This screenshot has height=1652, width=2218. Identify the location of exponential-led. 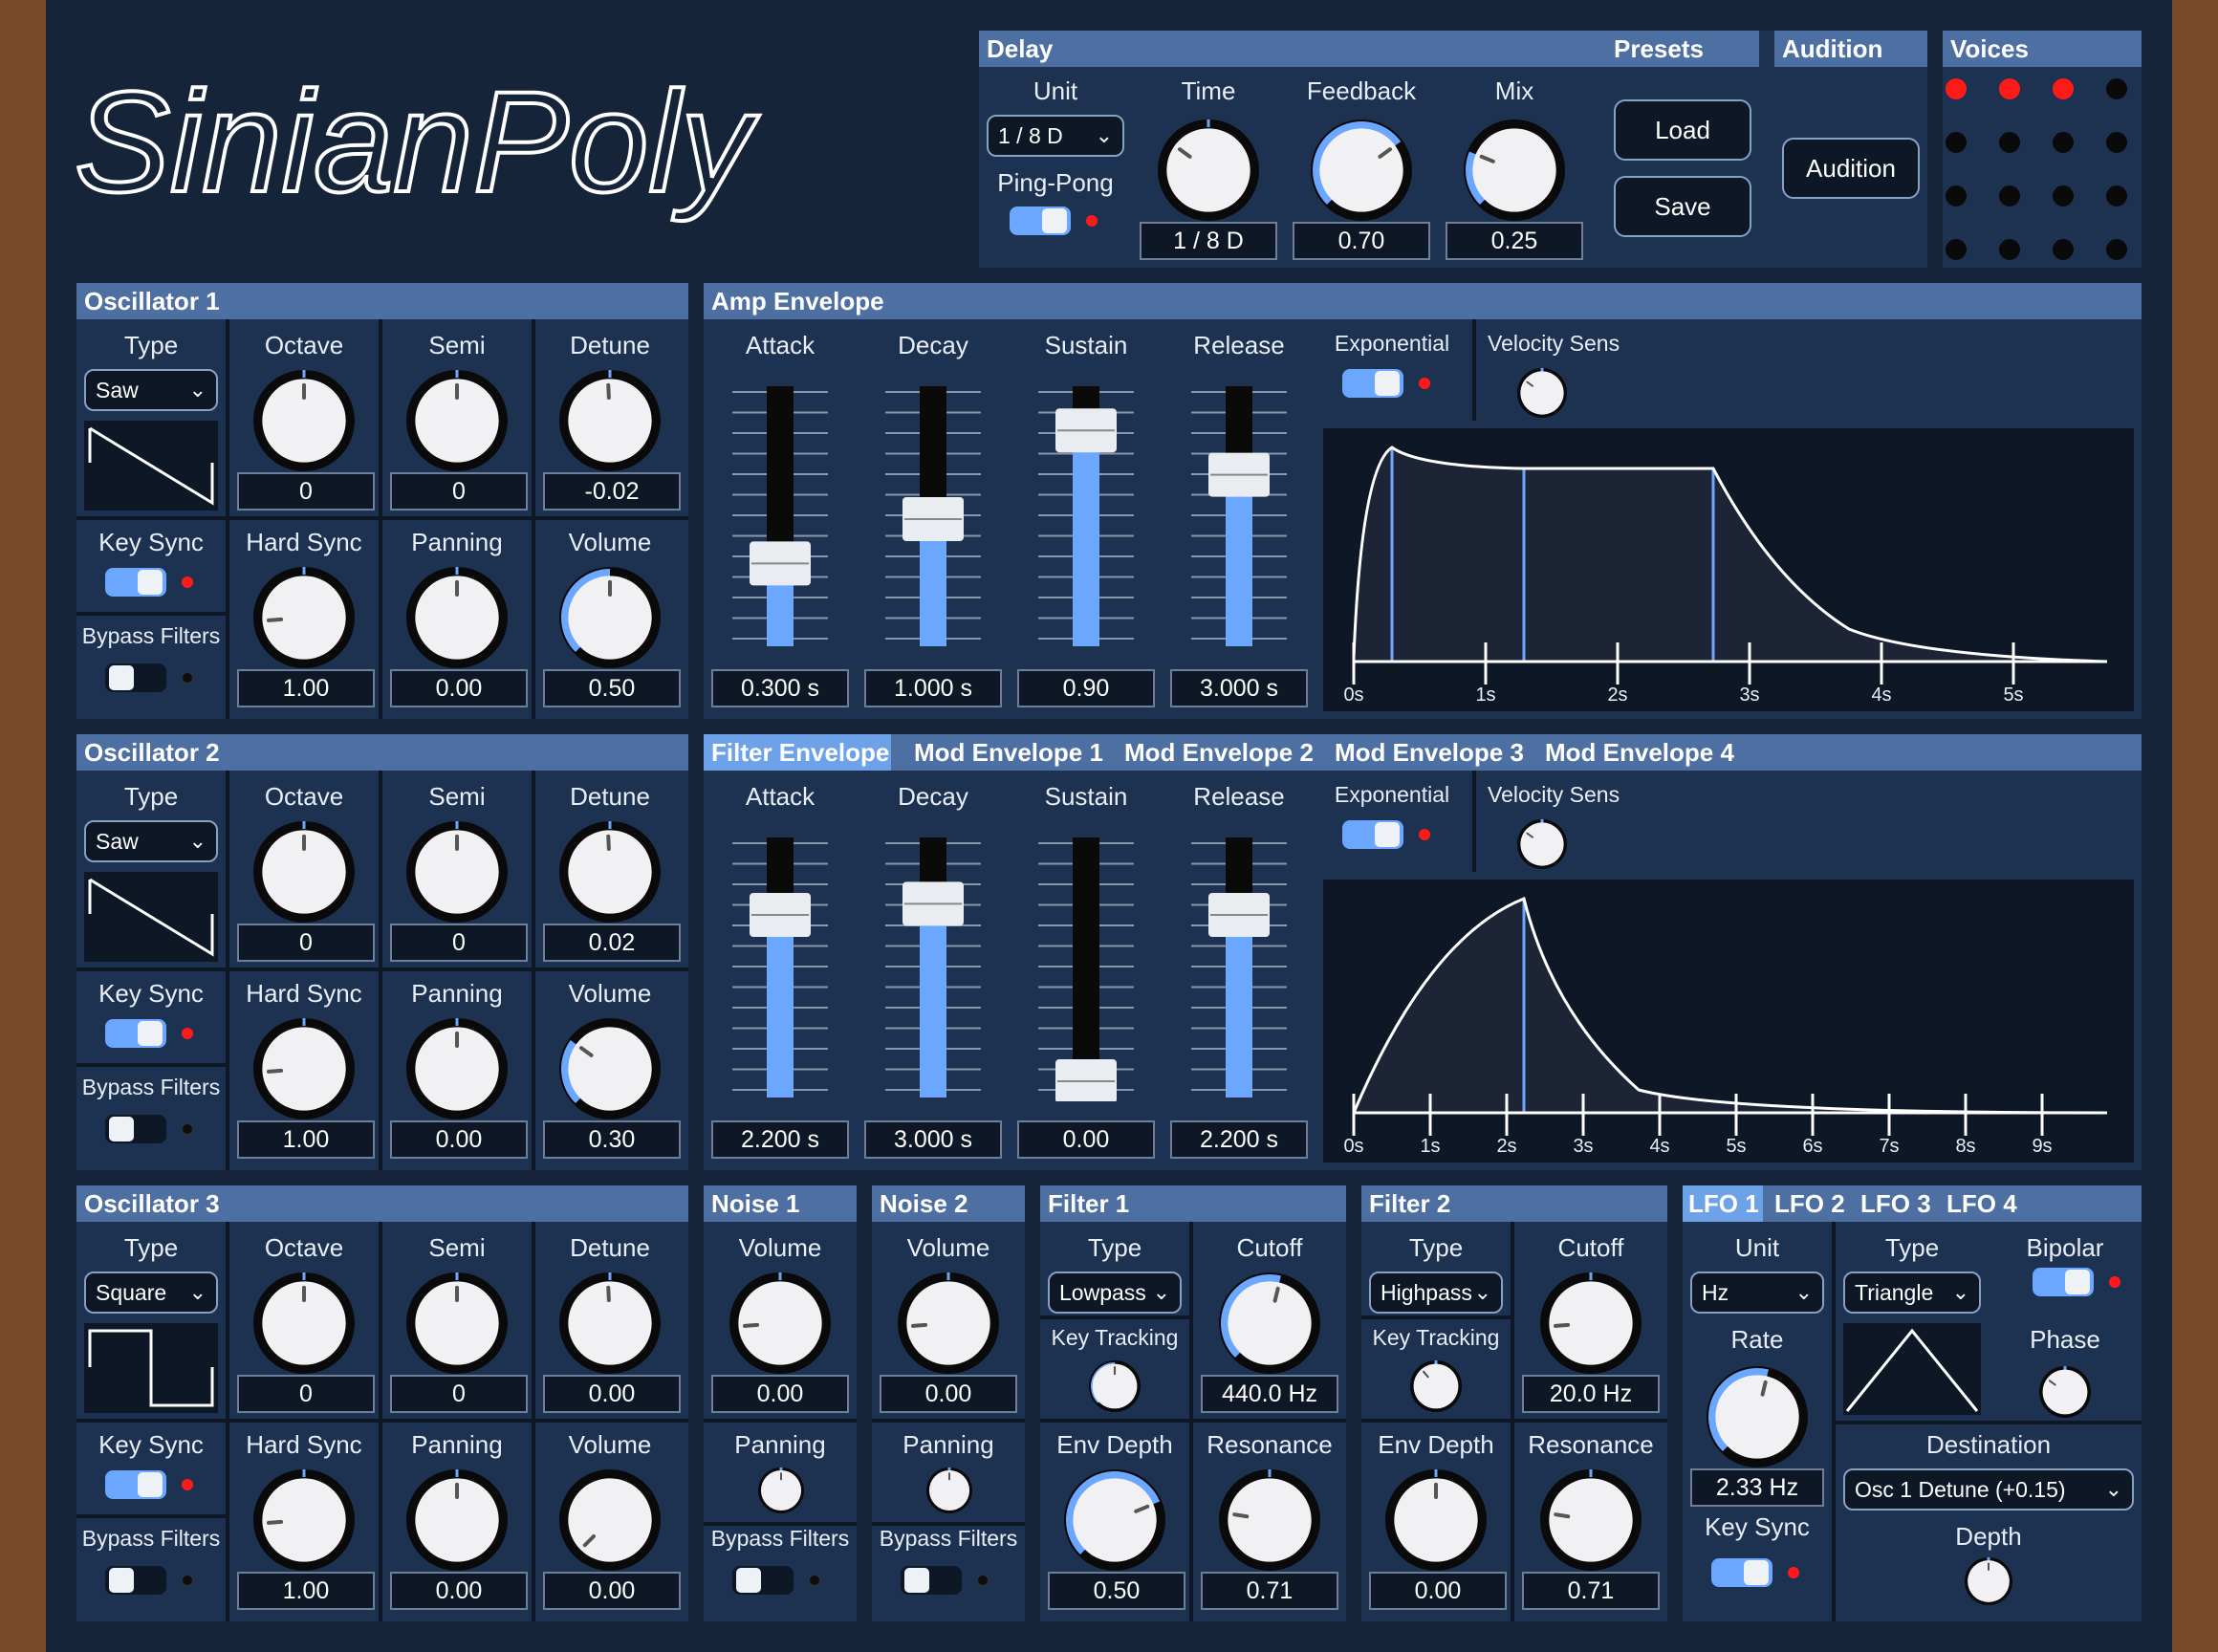
(1424, 834).